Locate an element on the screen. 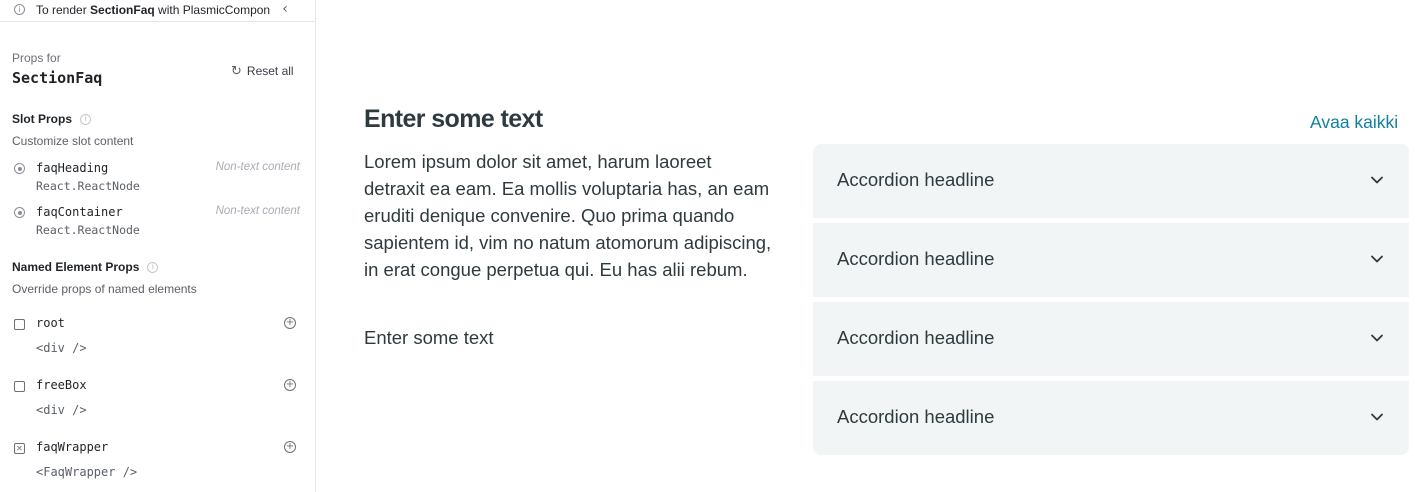 The width and height of the screenshot is (1420, 492). slot-props-description: Customize slot content is located at coordinates (73, 141).